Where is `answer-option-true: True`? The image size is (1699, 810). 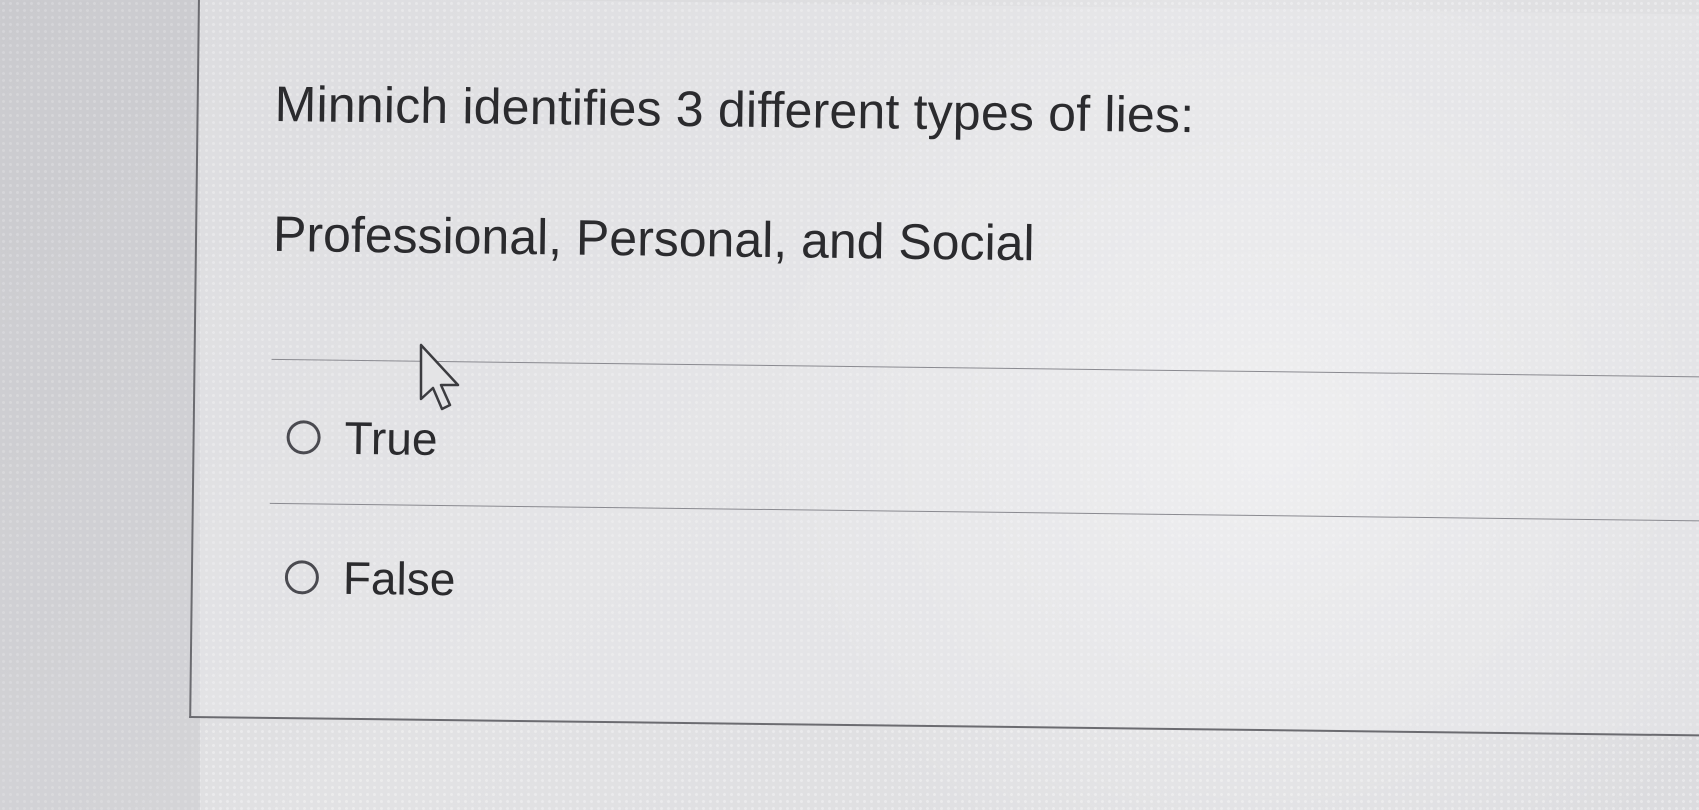
answer-option-true: True is located at coordinates (362, 438).